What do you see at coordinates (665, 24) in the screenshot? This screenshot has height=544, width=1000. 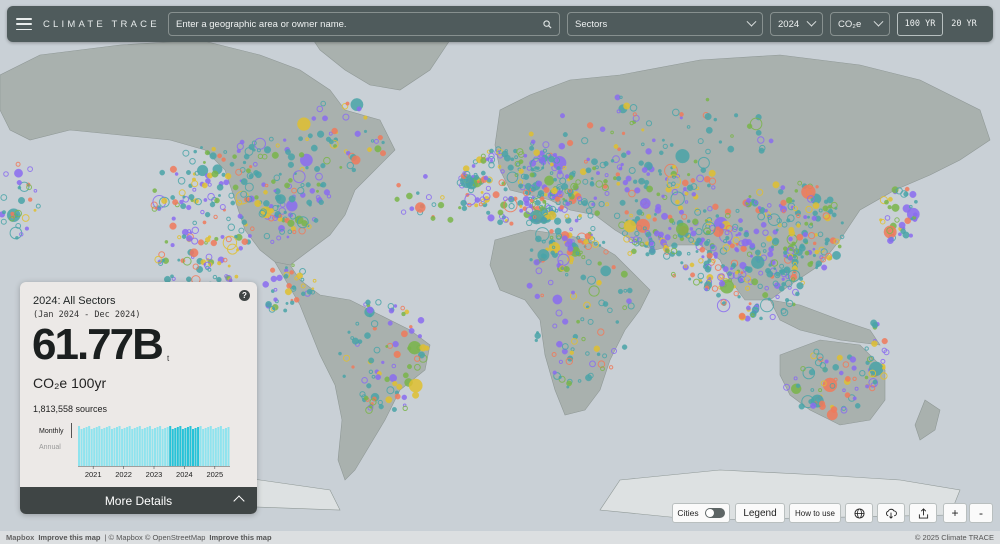 I see `sectors-dropdown: Sectors` at bounding box center [665, 24].